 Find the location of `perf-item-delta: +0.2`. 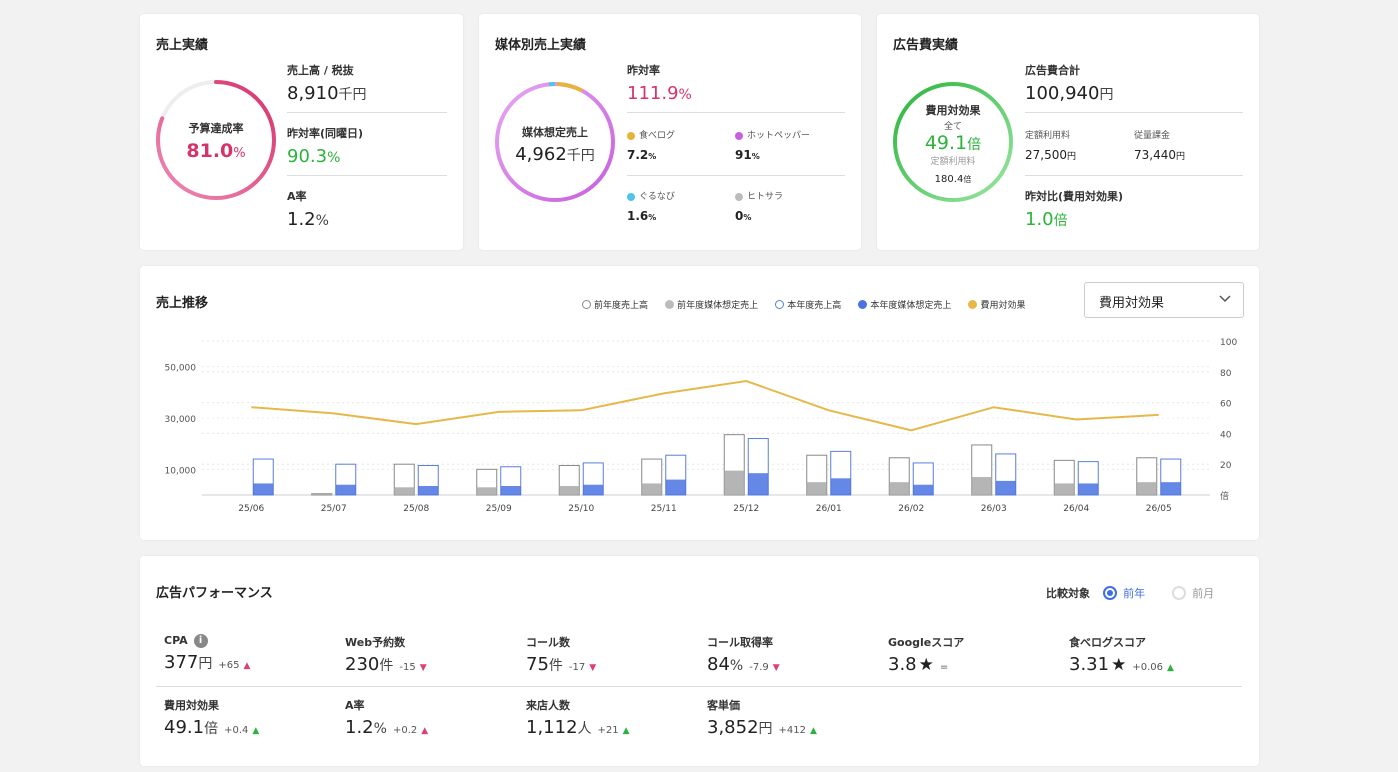

perf-item-delta: +0.2 is located at coordinates (405, 730).